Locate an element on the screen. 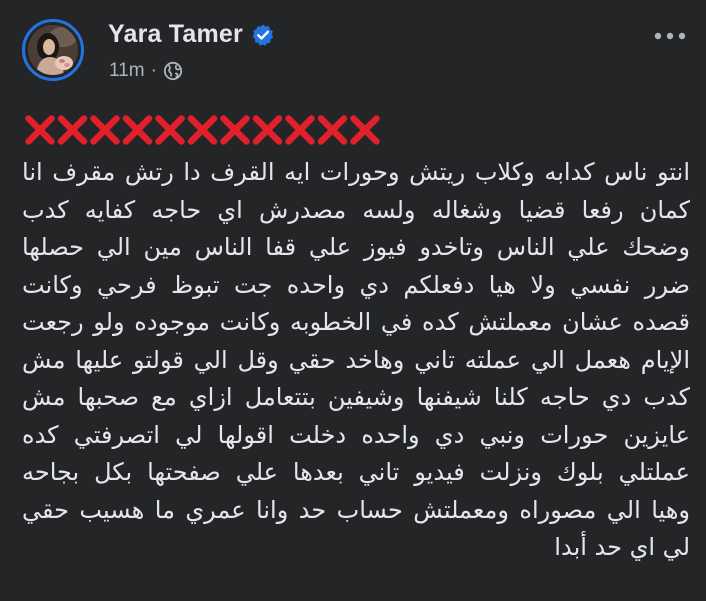  avatar-photo is located at coordinates (53, 50).